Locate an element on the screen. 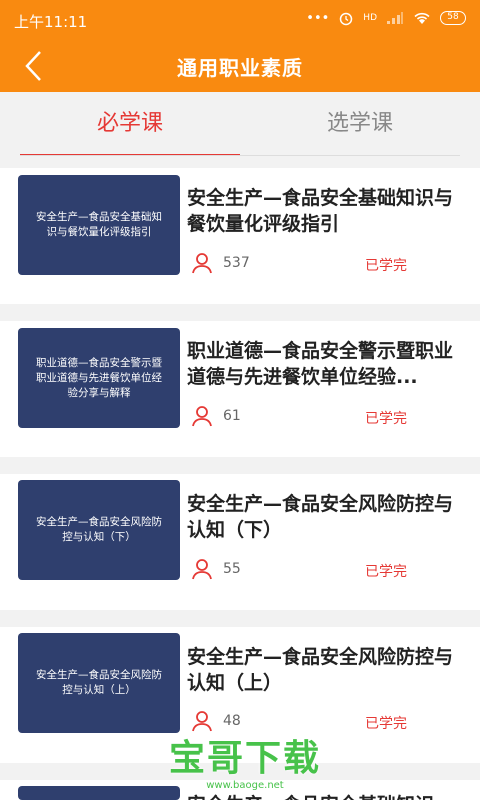 This screenshot has width=480, height=800. course-title: 安全生产—食品安全风险防控与认知（下） is located at coordinates (327, 517).